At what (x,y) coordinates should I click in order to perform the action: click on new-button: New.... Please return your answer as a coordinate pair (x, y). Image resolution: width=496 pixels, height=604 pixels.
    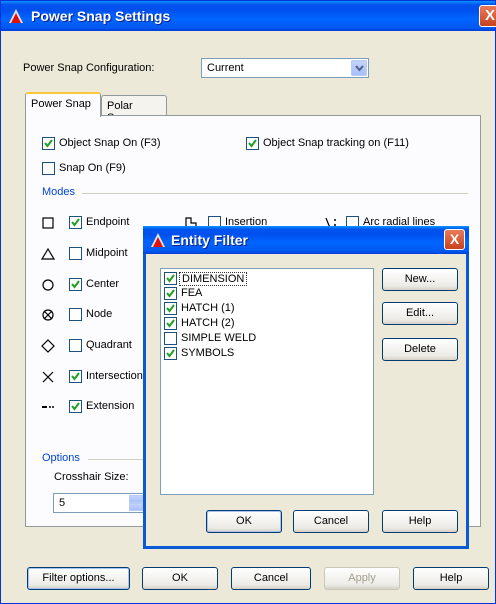
    Looking at the image, I should click on (420, 279).